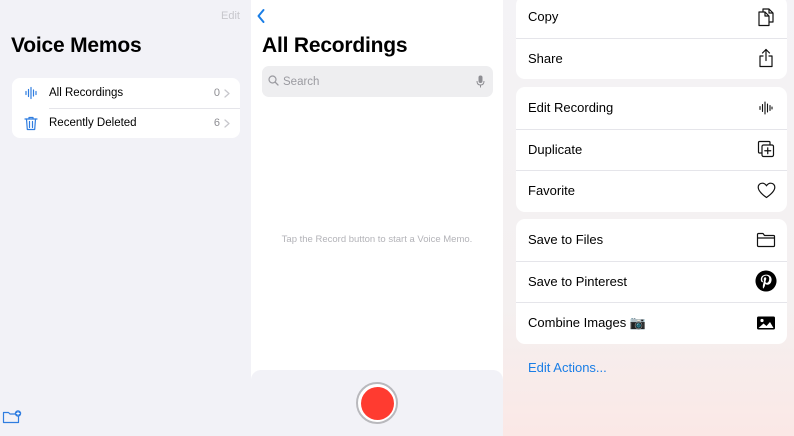 The height and width of the screenshot is (436, 794). I want to click on action-label: Duplicate, so click(555, 149).